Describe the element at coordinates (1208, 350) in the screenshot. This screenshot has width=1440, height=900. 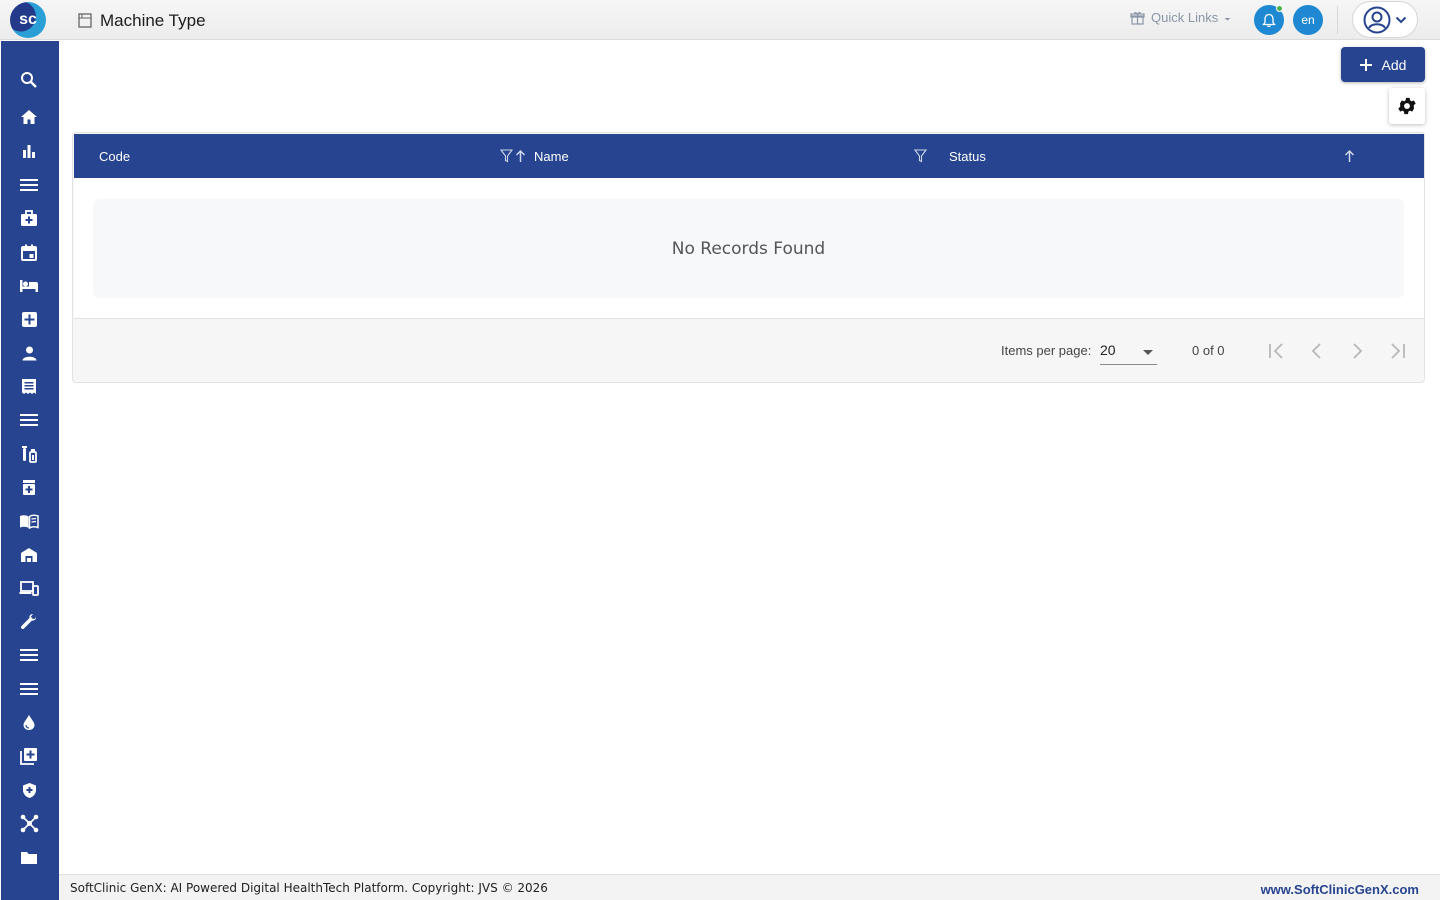
I see `page-range-label: 0 of 0` at that location.